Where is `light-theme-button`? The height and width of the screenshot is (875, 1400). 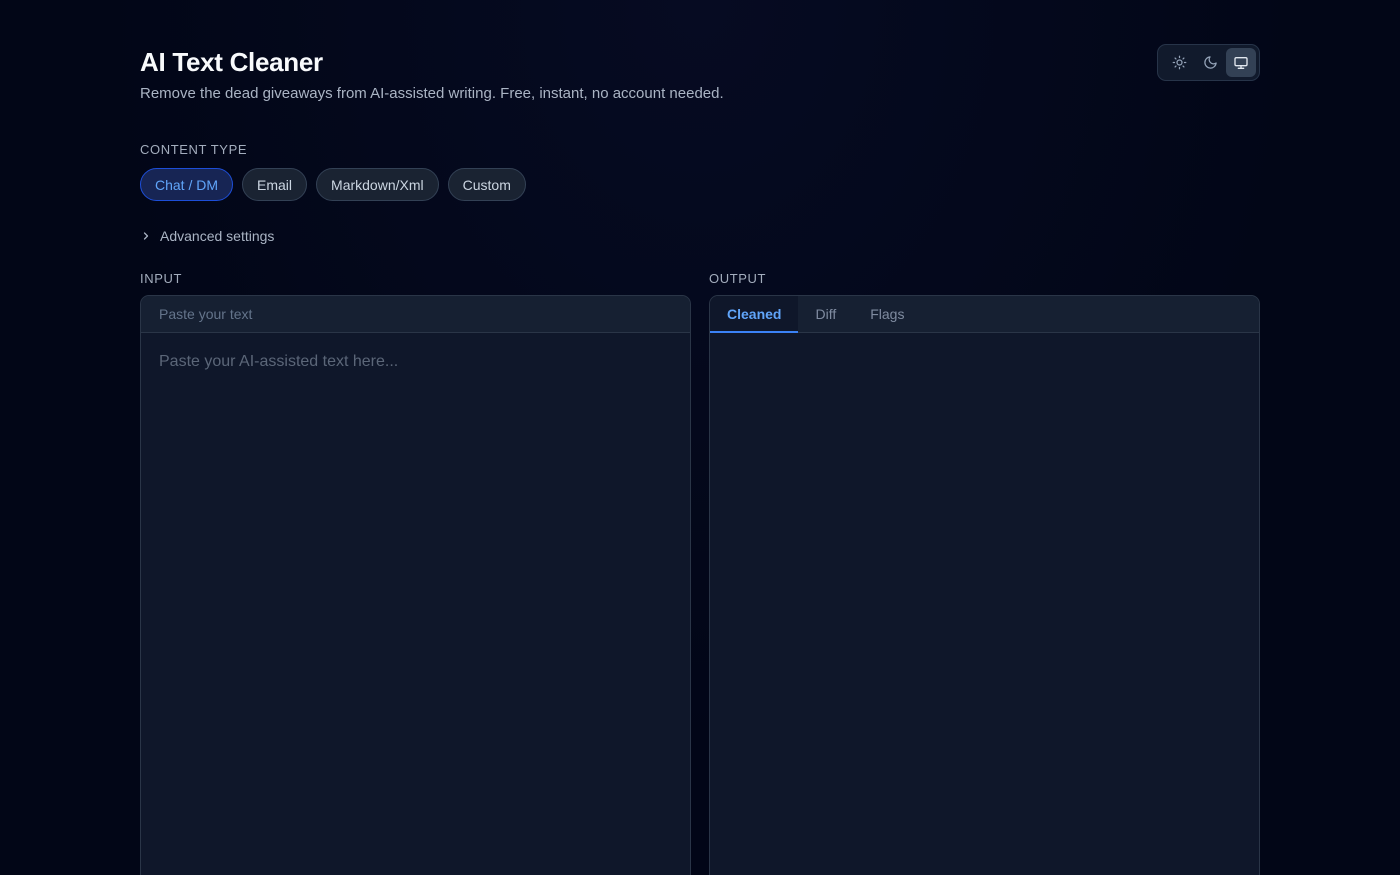 light-theme-button is located at coordinates (1179, 62).